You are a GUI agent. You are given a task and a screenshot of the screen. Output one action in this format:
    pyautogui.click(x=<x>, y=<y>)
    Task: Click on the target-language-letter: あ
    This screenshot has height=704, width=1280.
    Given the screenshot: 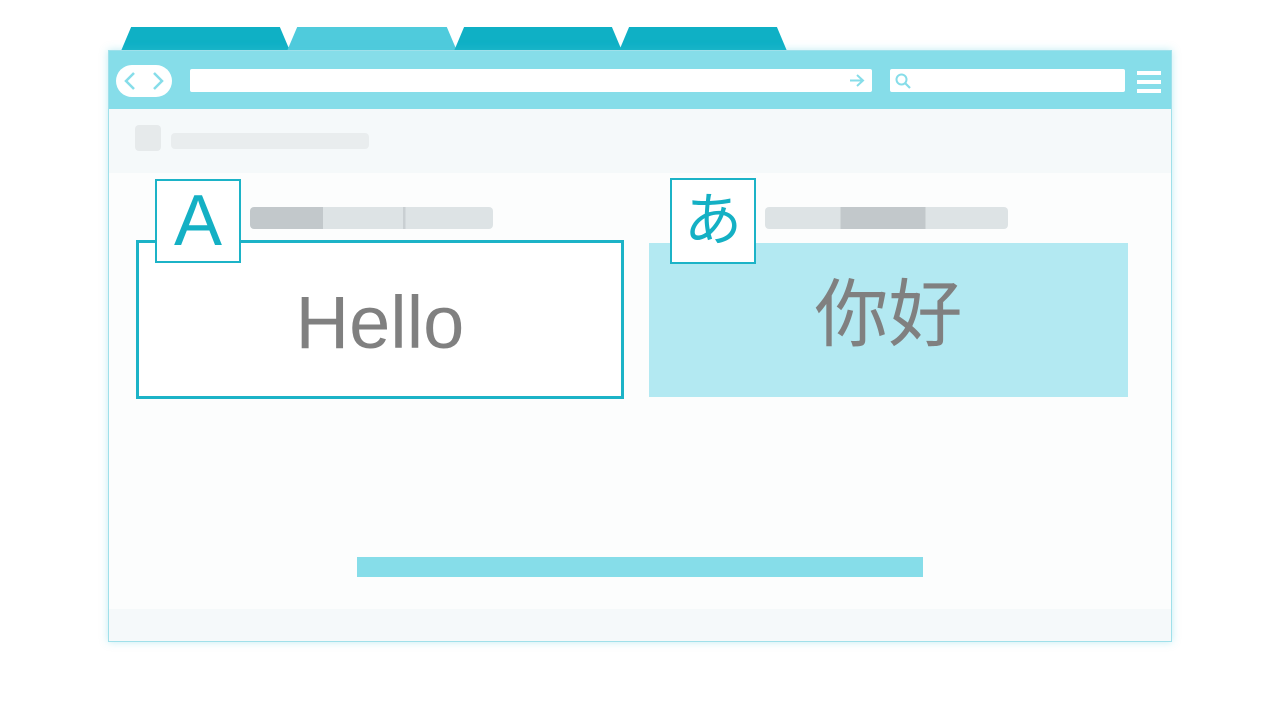 What is the action you would take?
    pyautogui.click(x=712, y=220)
    